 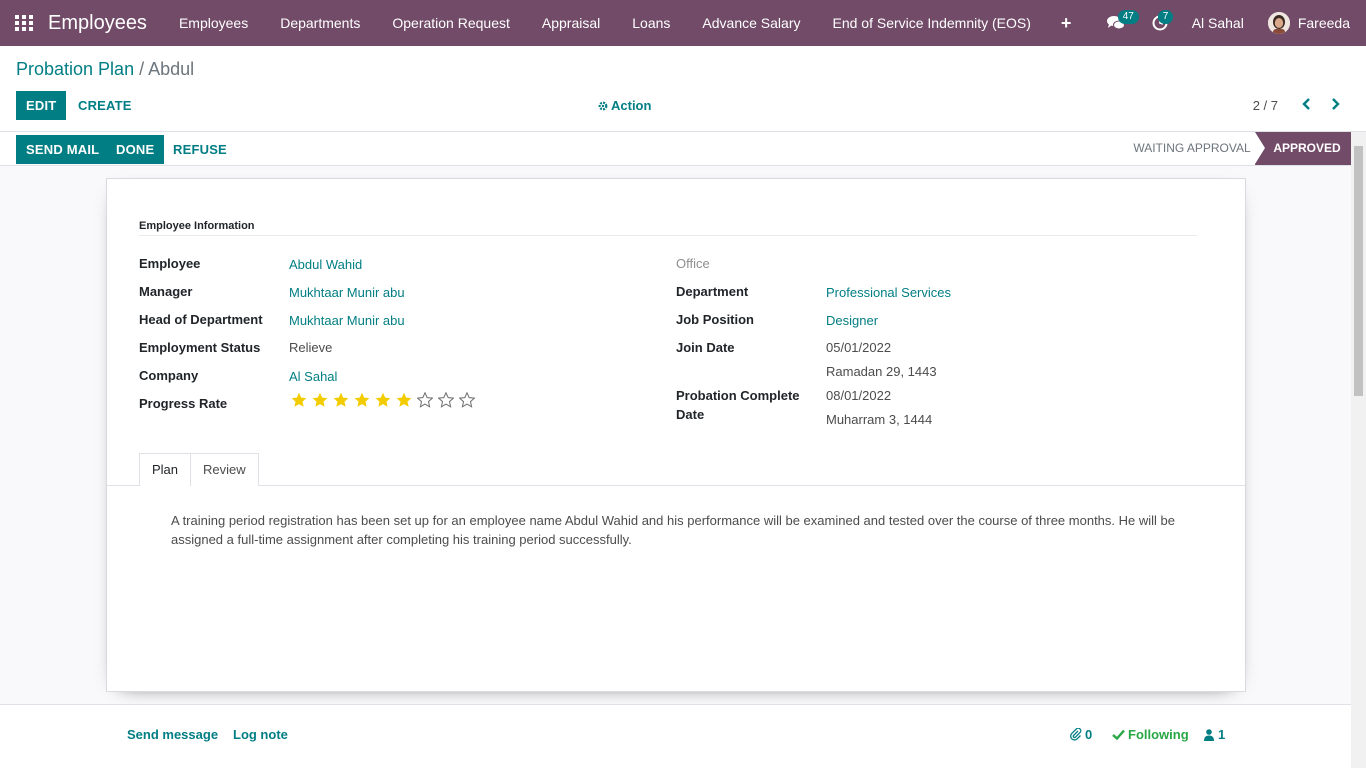 I want to click on systray: 47 7 Al Sahal Fareeda, so click(x=1230, y=23).